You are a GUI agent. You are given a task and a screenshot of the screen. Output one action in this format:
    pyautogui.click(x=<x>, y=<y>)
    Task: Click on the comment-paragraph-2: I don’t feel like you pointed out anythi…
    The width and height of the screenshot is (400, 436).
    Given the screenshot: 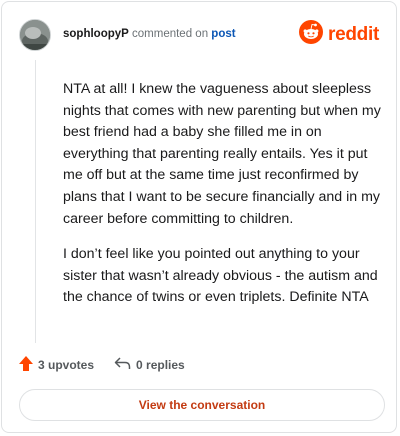 What is the action you would take?
    pyautogui.click(x=220, y=276)
    